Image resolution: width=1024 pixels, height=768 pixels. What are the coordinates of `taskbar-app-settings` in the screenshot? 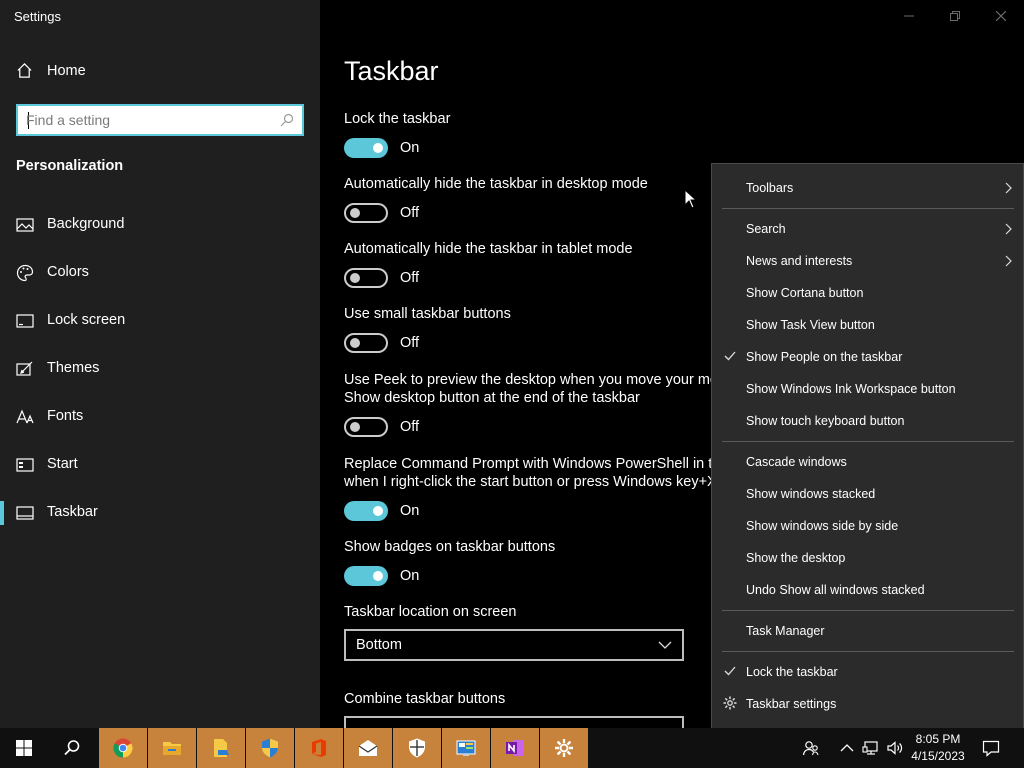 It's located at (564, 748).